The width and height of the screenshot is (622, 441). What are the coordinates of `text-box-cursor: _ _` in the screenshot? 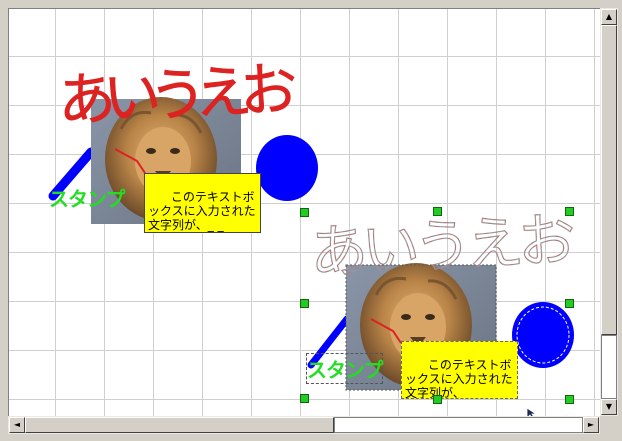 It's located at (215, 225).